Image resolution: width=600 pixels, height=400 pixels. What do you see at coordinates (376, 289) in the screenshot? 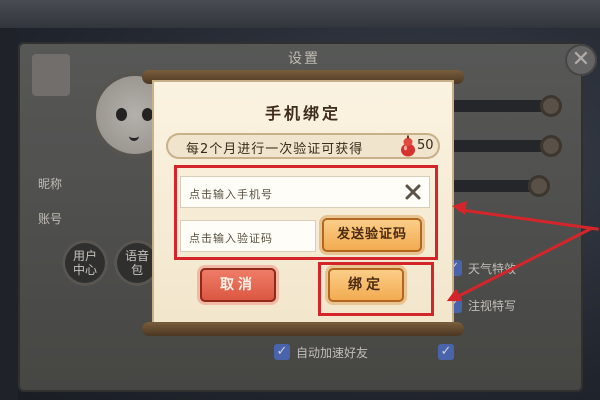
I see `highlight-bind-button` at bounding box center [376, 289].